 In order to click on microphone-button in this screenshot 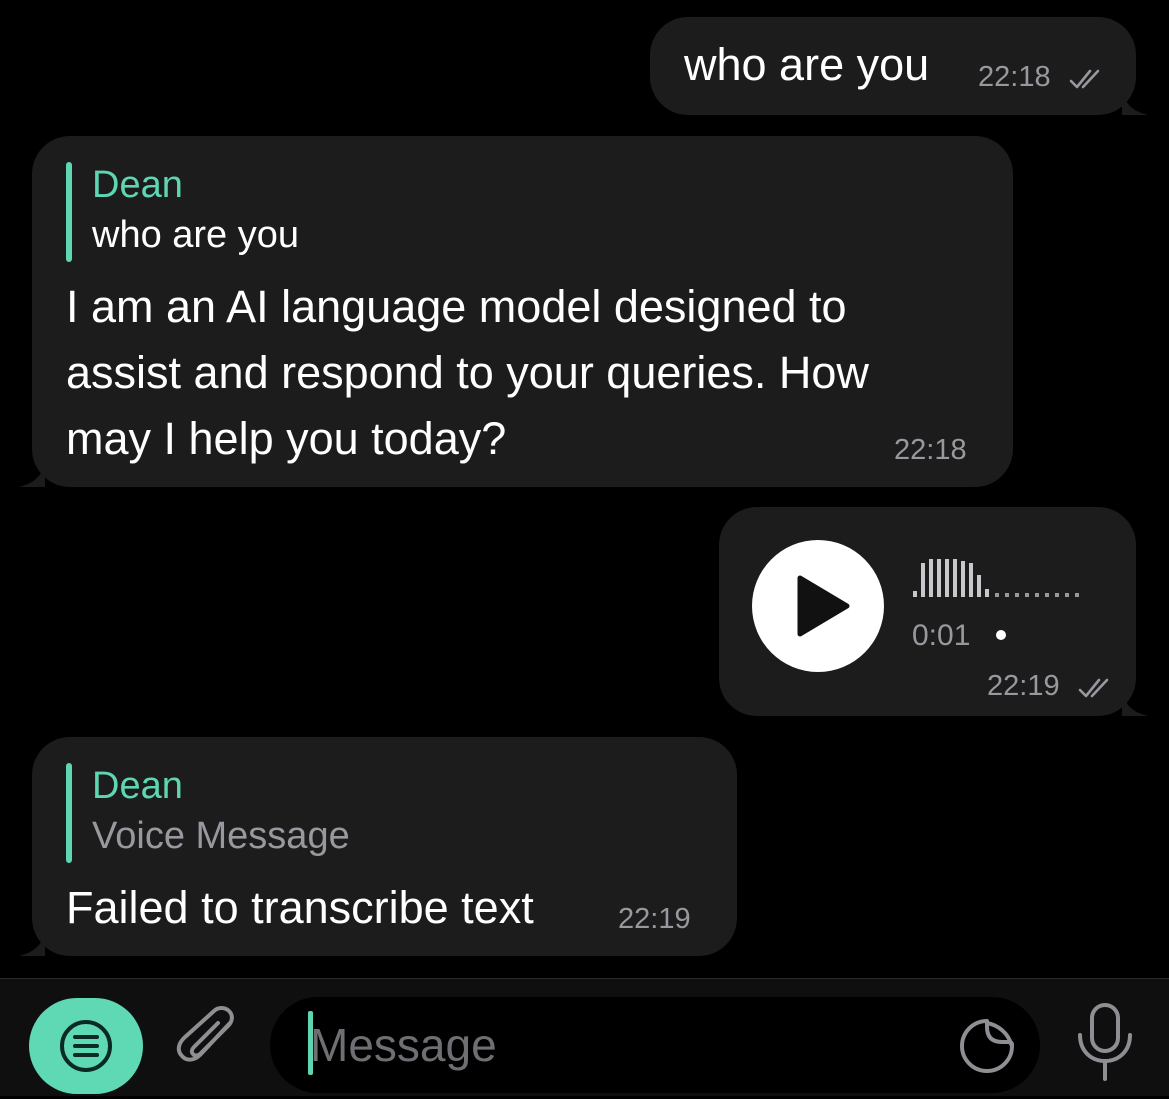, I will do `click(1105, 1042)`.